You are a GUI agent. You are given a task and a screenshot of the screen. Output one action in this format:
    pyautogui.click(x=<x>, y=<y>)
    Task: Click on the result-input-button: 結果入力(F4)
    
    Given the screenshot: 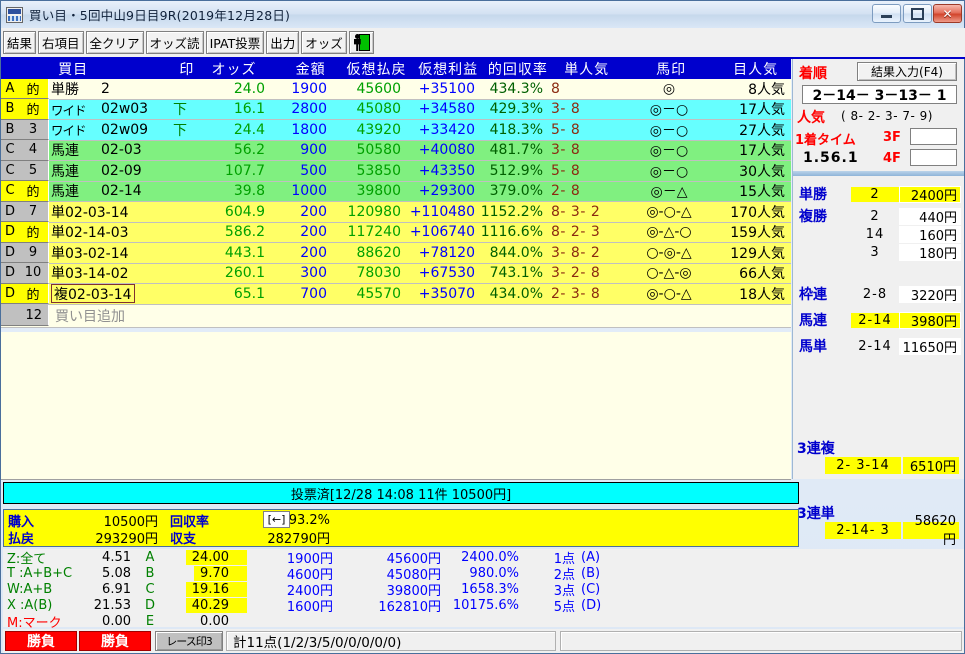 What is the action you would take?
    pyautogui.click(x=907, y=71)
    